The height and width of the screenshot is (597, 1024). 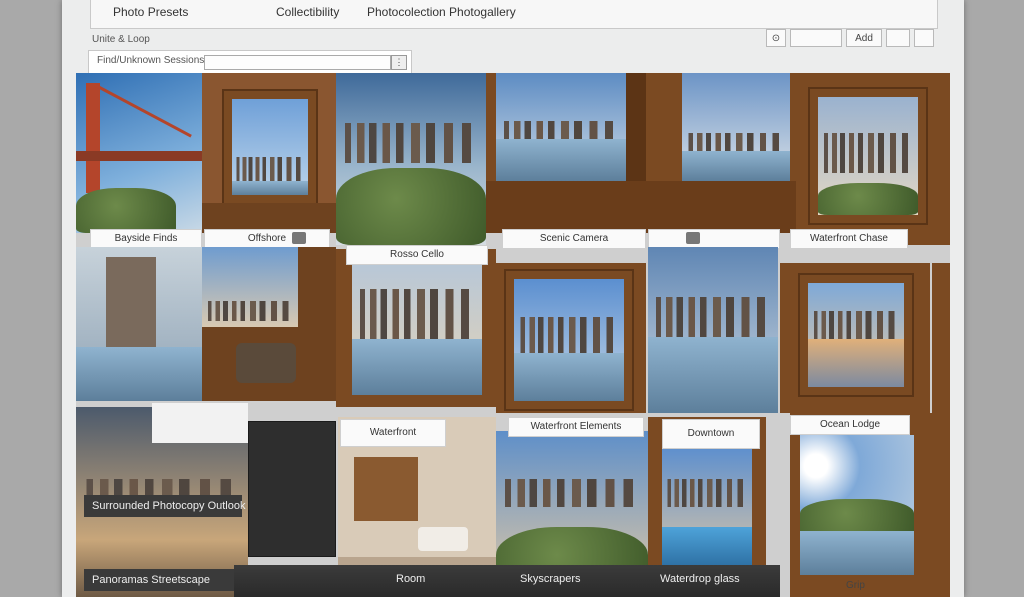 I want to click on options-button, so click(x=898, y=38).